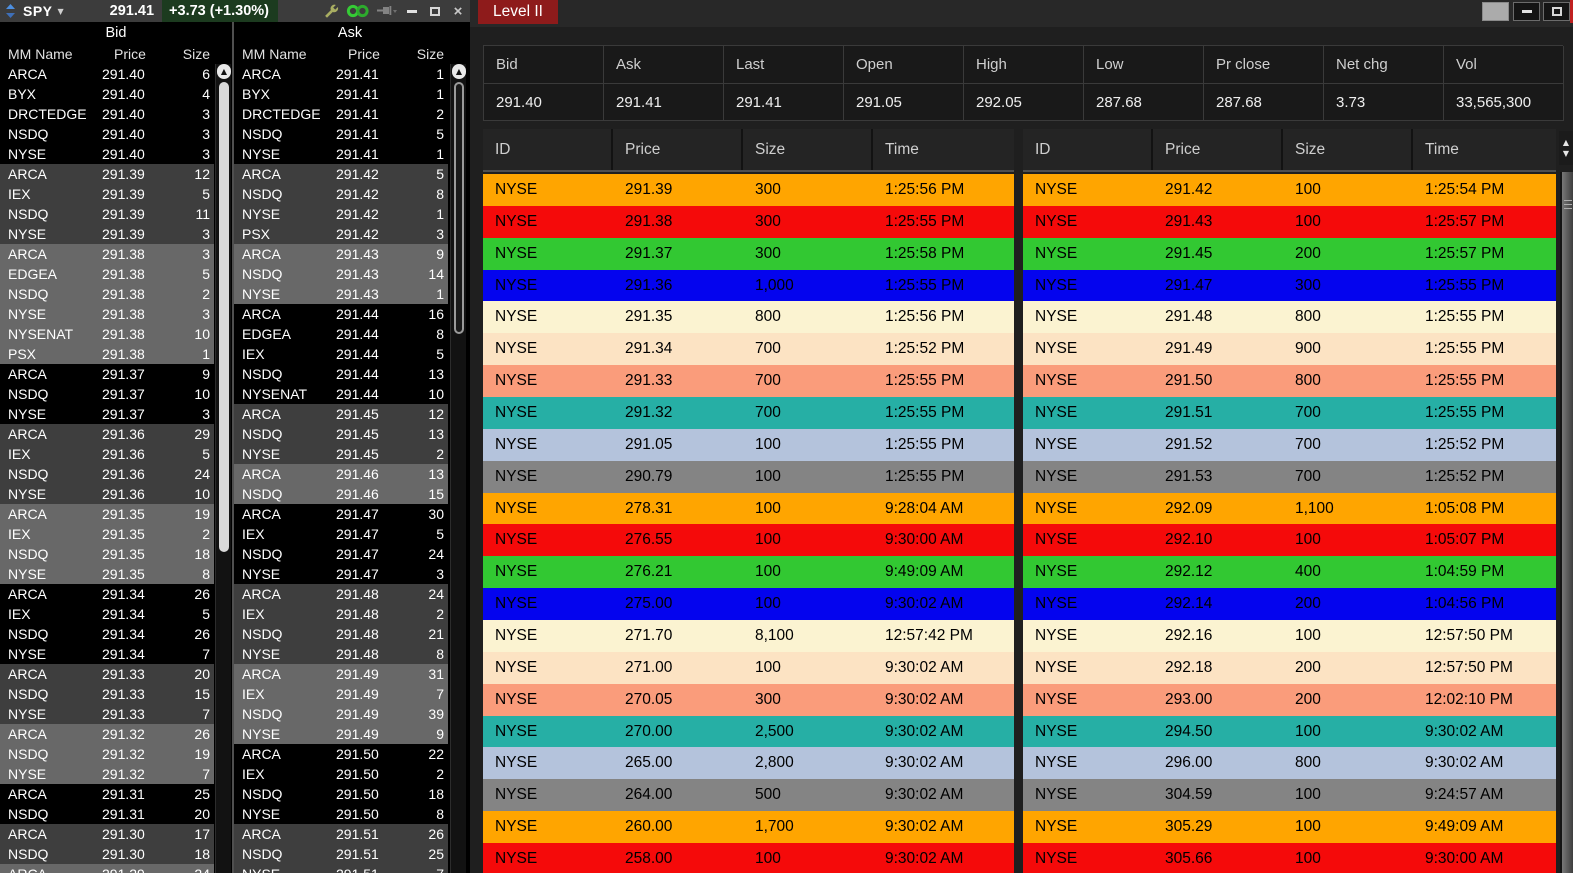 The width and height of the screenshot is (1573, 873). Describe the element at coordinates (1289, 190) in the screenshot. I see `tape-row: NYSE 291.42 100 1:25:54 PM` at that location.